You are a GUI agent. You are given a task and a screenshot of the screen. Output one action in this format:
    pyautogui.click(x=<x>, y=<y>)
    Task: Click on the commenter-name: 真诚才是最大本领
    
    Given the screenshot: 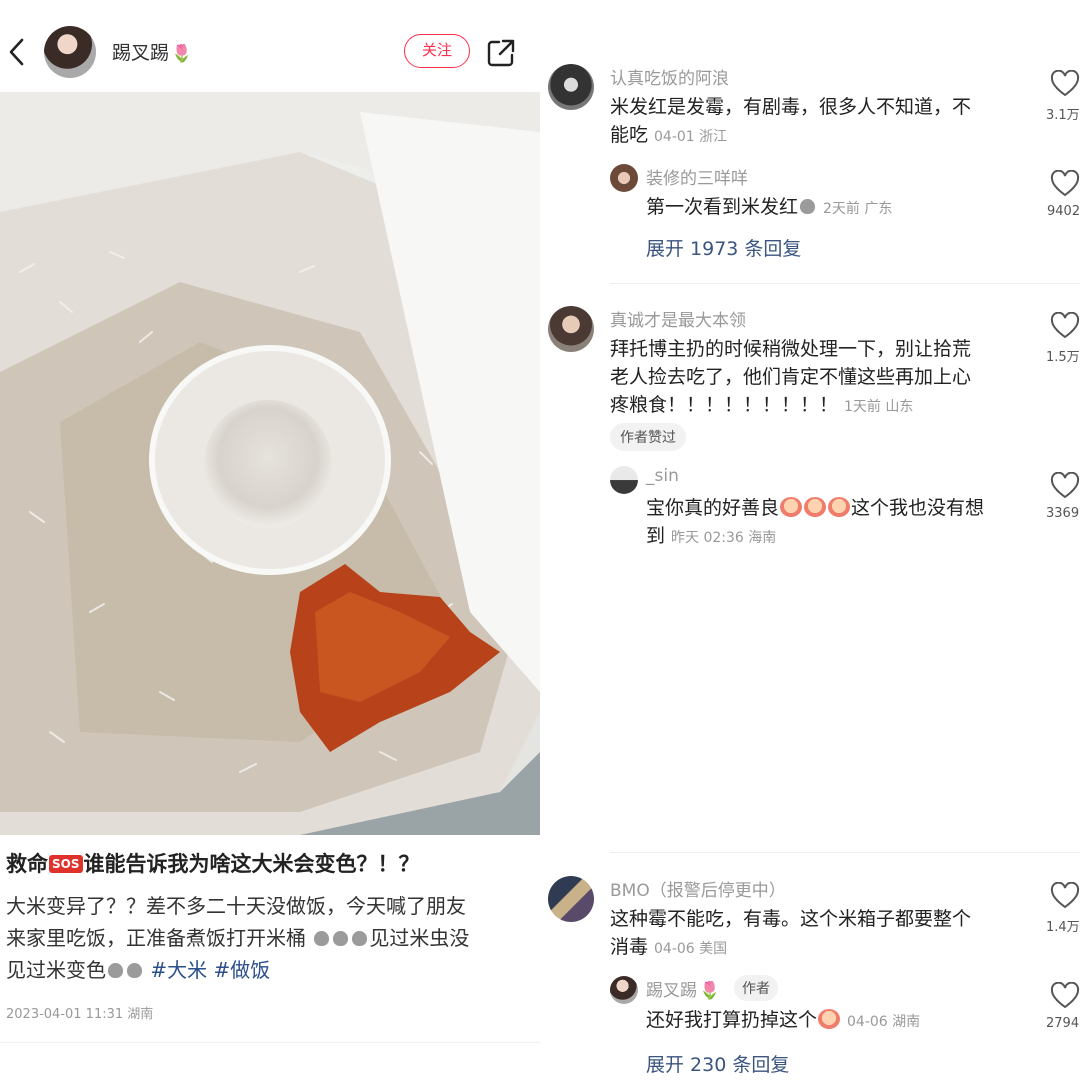 What is the action you would take?
    pyautogui.click(x=678, y=318)
    